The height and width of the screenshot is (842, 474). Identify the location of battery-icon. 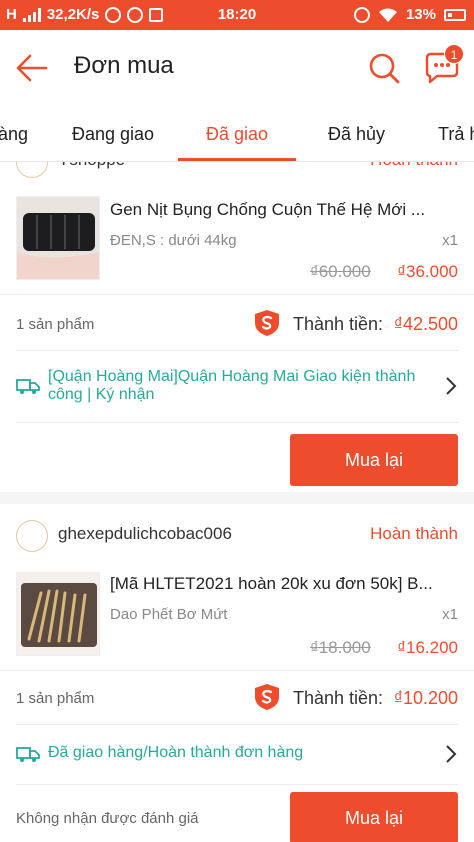
(455, 14).